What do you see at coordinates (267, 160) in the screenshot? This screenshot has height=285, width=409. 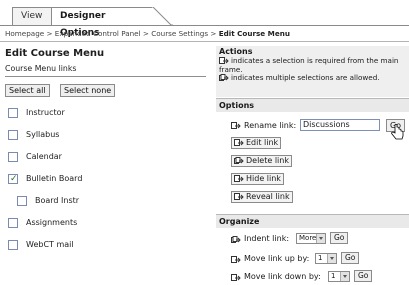 I see `delete-link-label: Delete link` at bounding box center [267, 160].